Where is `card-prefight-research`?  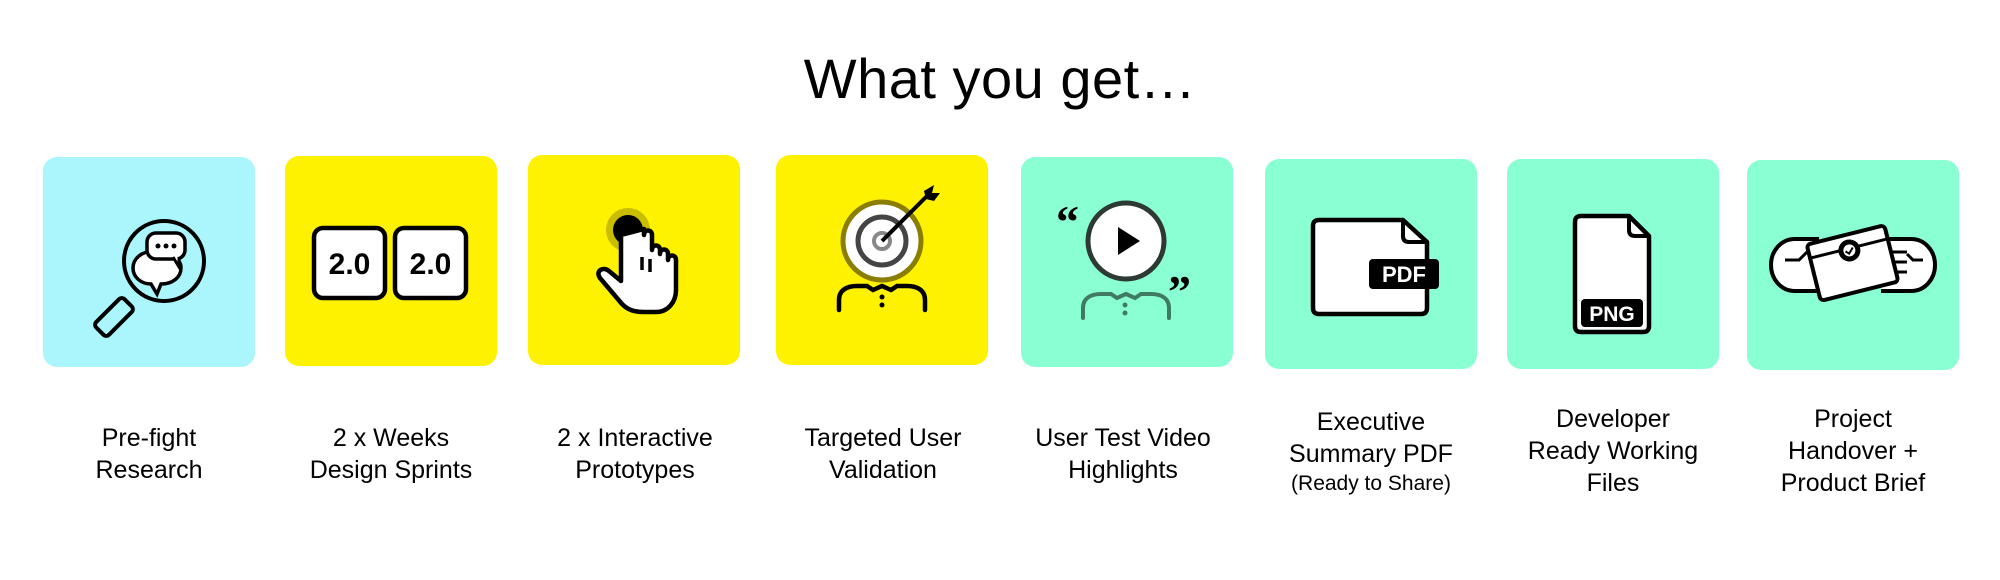 card-prefight-research is located at coordinates (149, 262).